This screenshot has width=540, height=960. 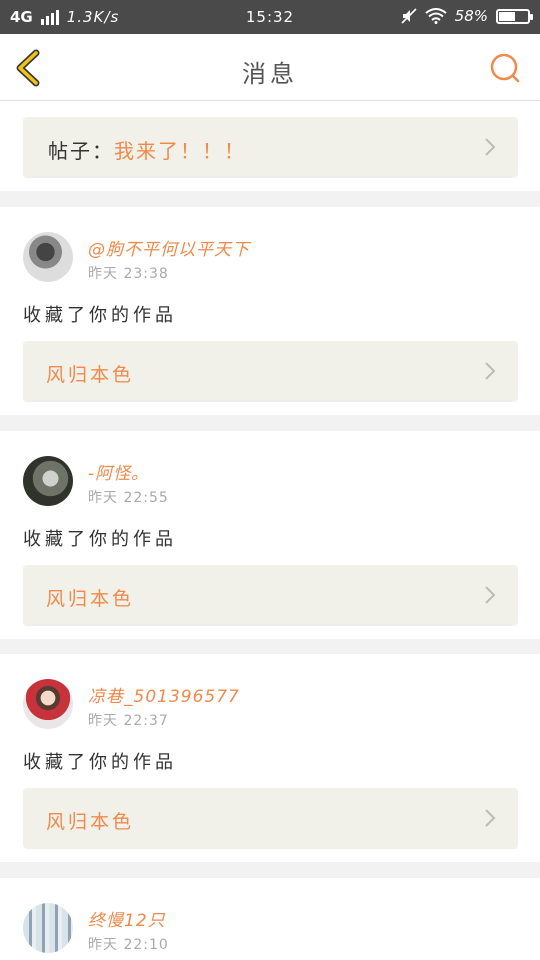 I want to click on user-name: @朐不平何以平天下, so click(x=169, y=247).